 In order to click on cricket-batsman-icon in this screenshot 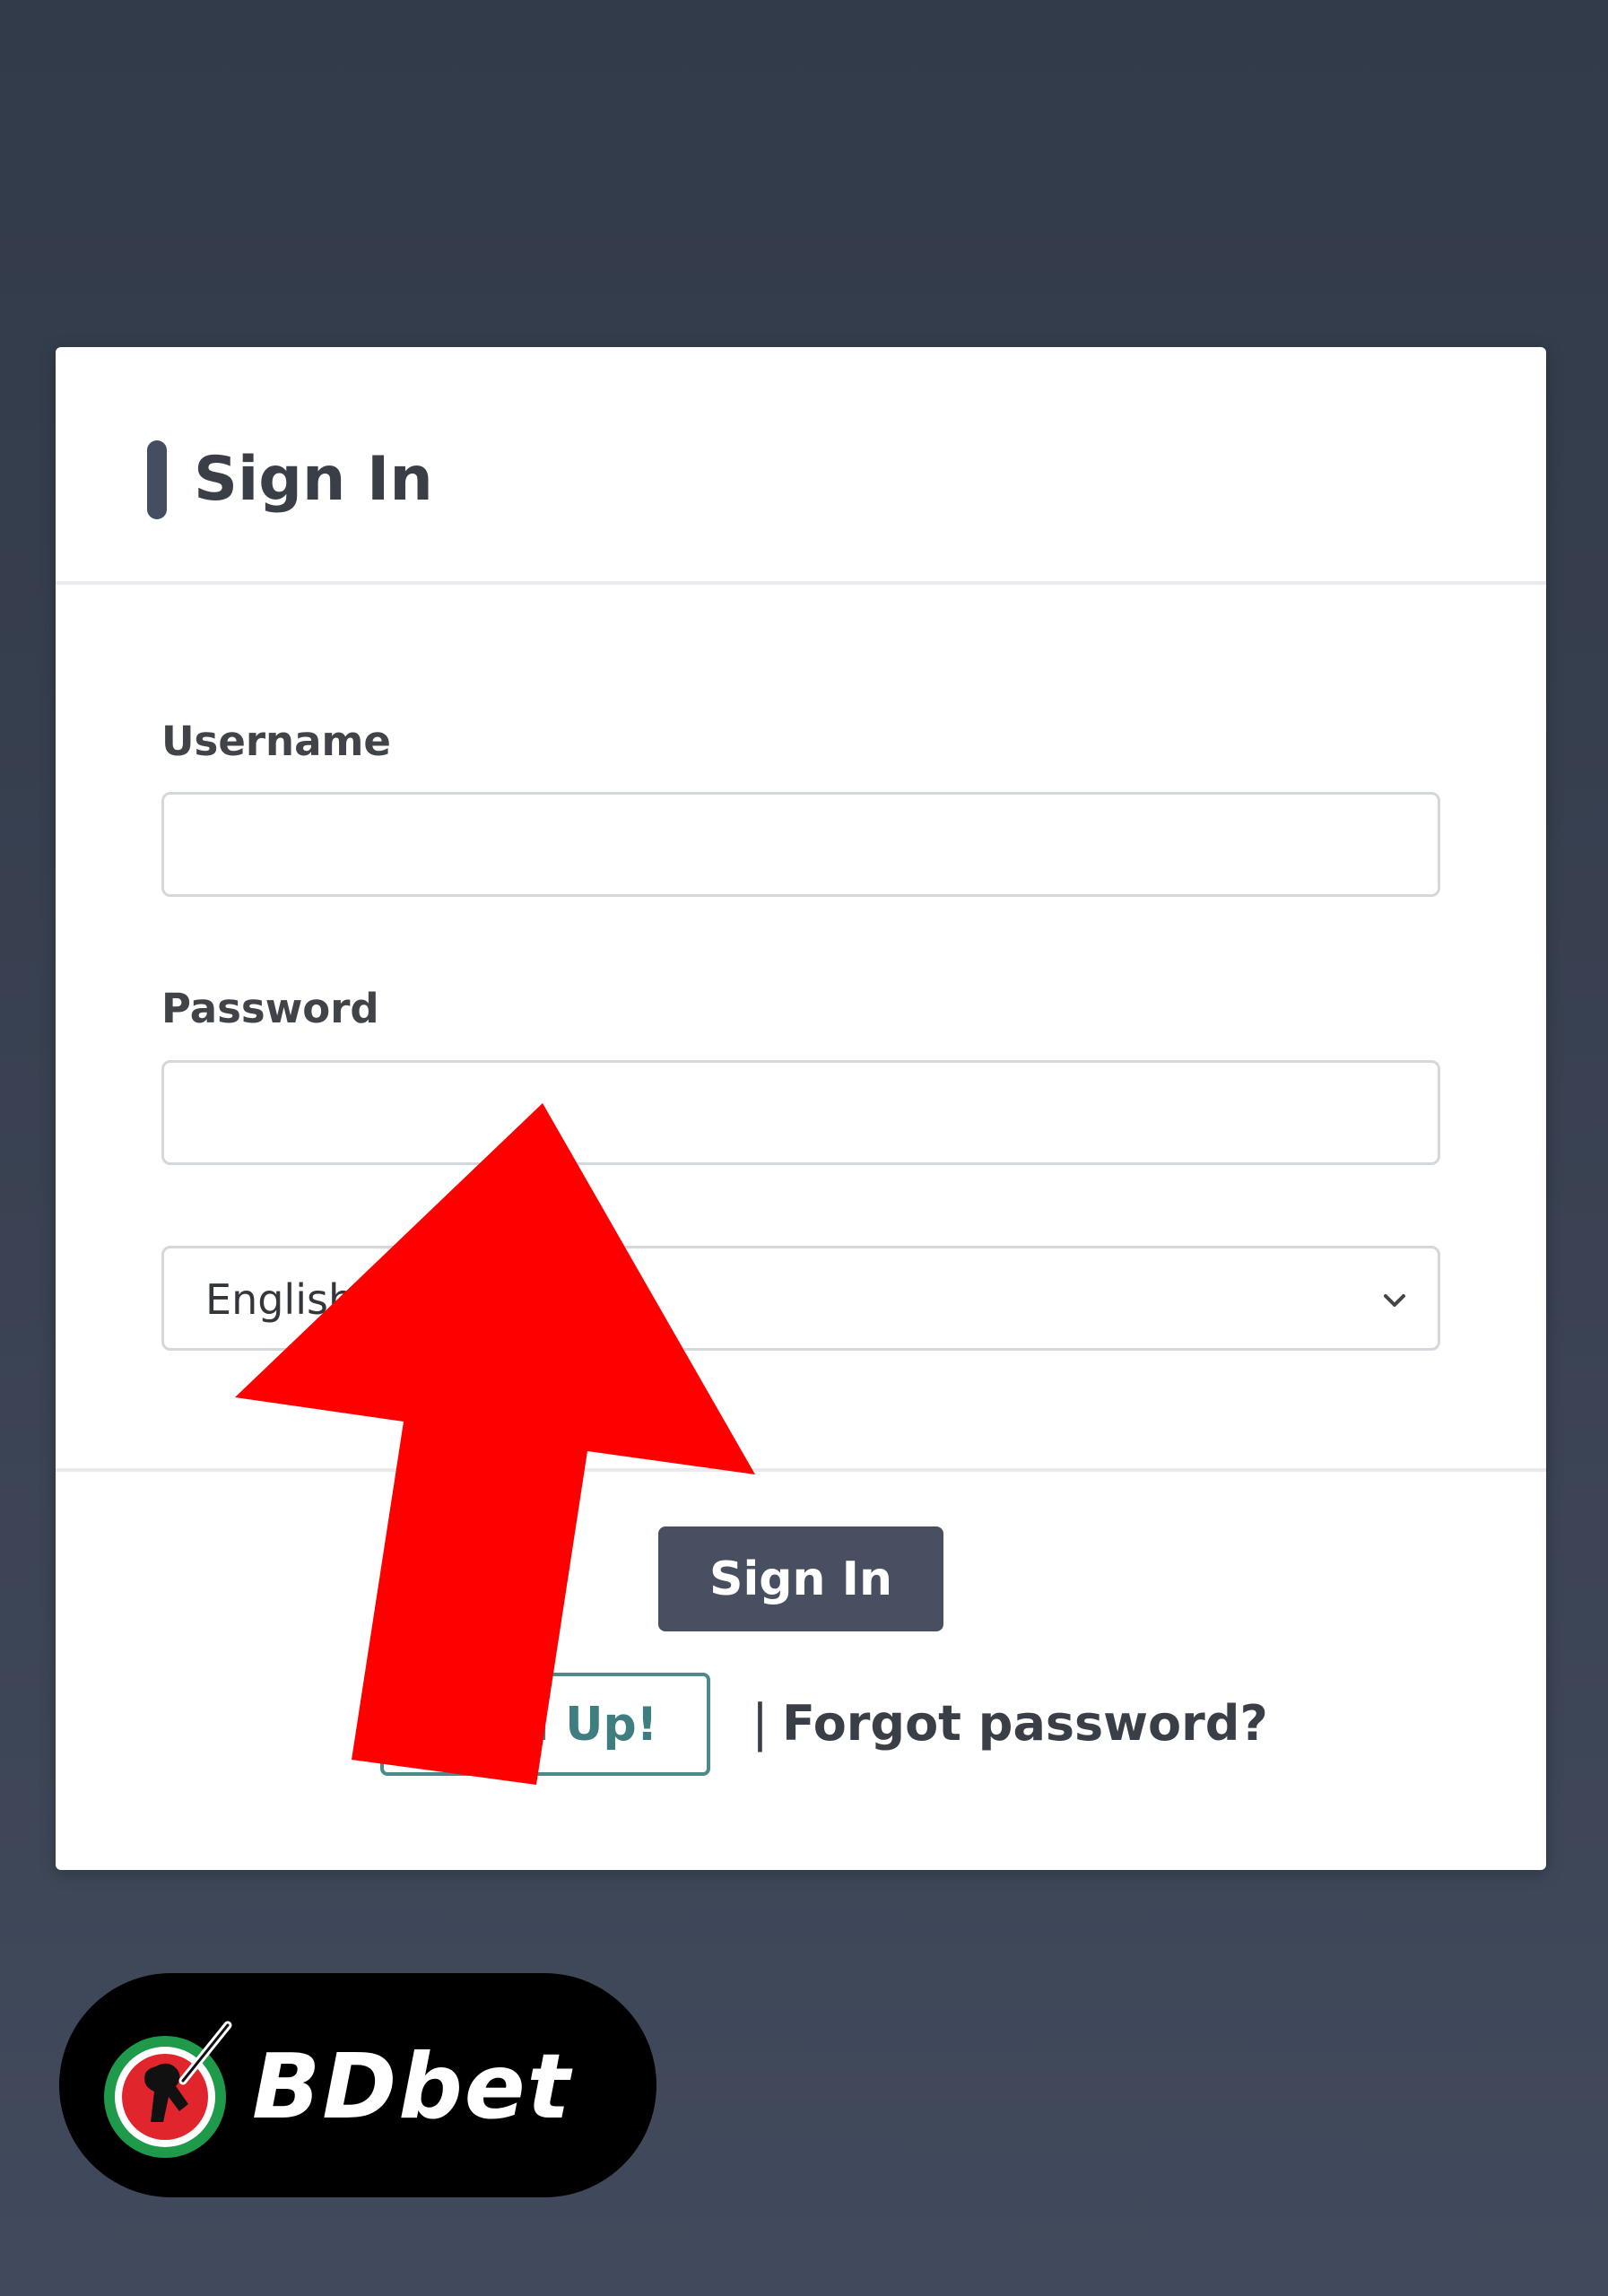, I will do `click(168, 2089)`.